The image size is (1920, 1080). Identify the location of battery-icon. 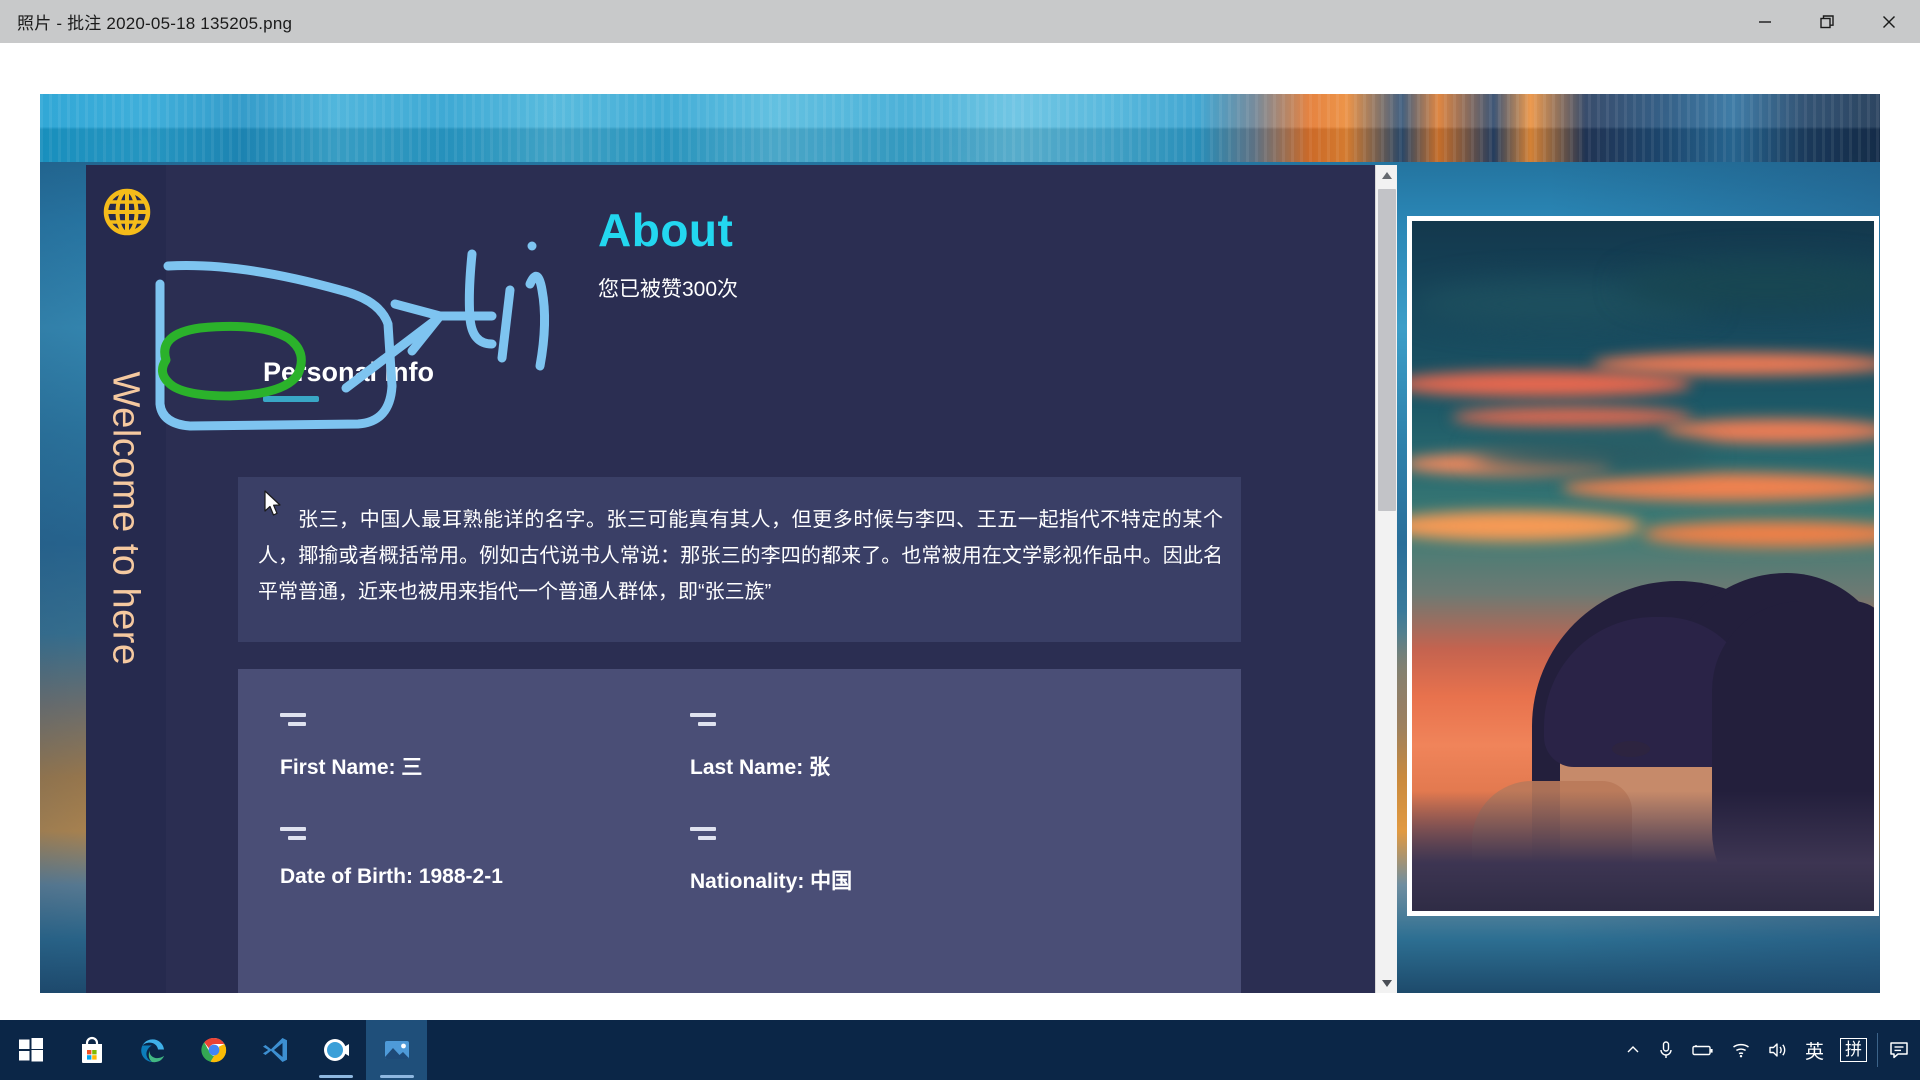
(1703, 1050).